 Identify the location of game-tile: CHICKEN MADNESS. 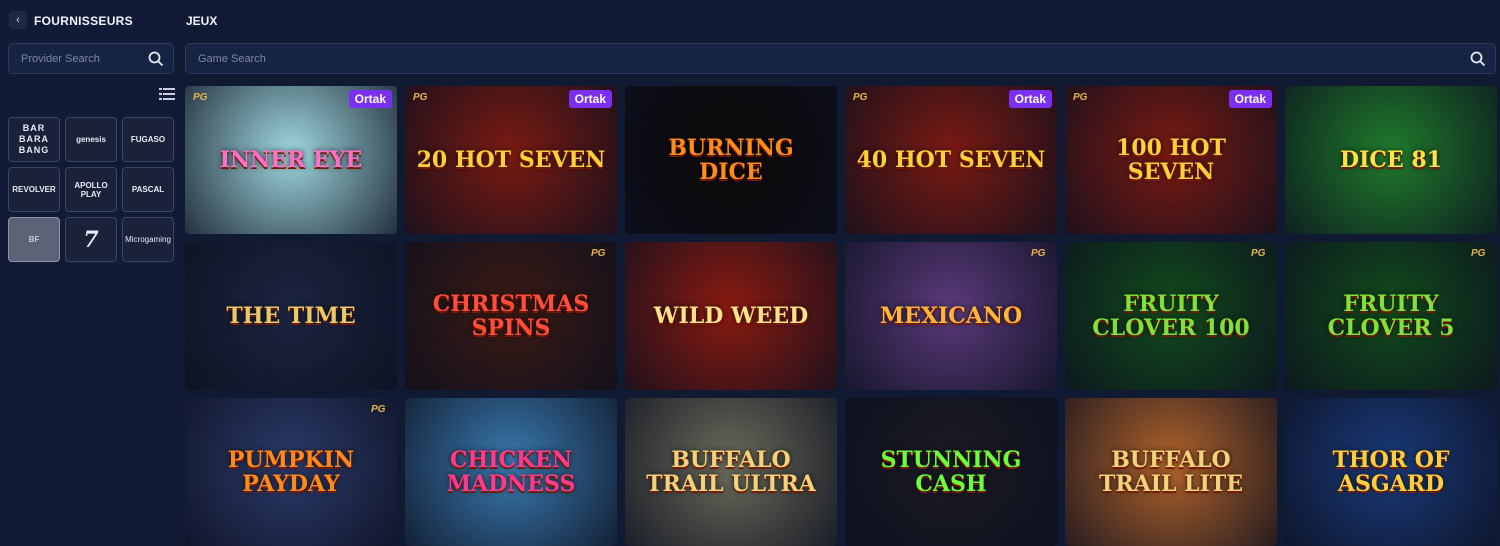
(511, 472).